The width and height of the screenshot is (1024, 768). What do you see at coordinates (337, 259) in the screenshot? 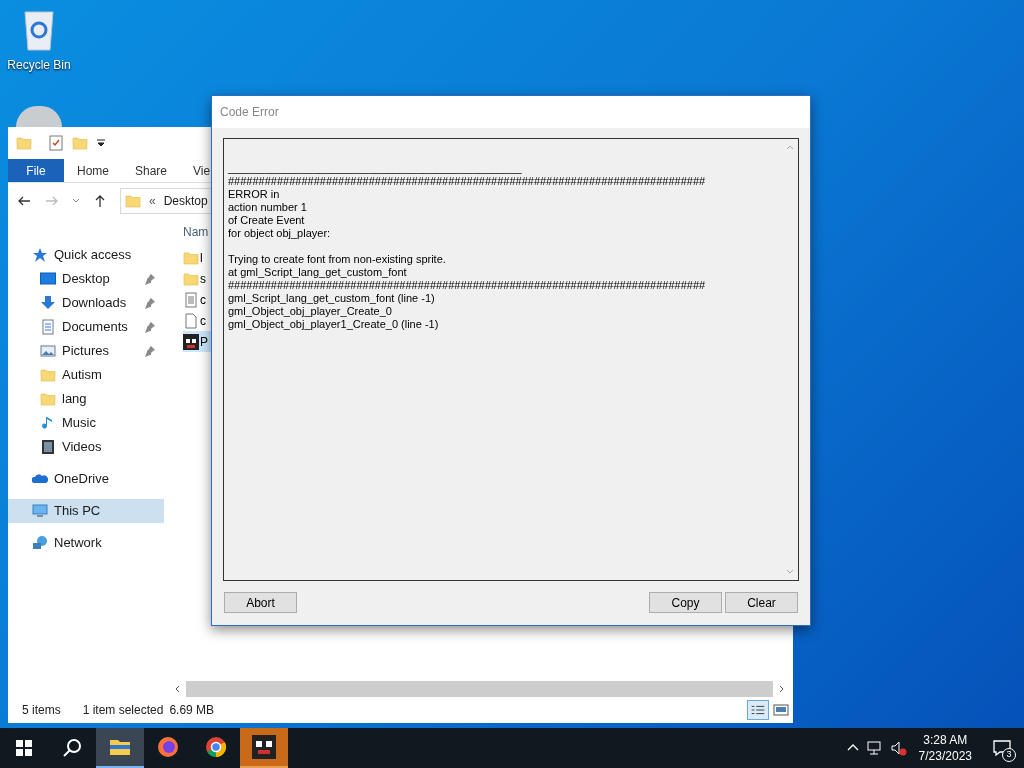
I see `error-line: Trying to create font from non-existing sprite.` at bounding box center [337, 259].